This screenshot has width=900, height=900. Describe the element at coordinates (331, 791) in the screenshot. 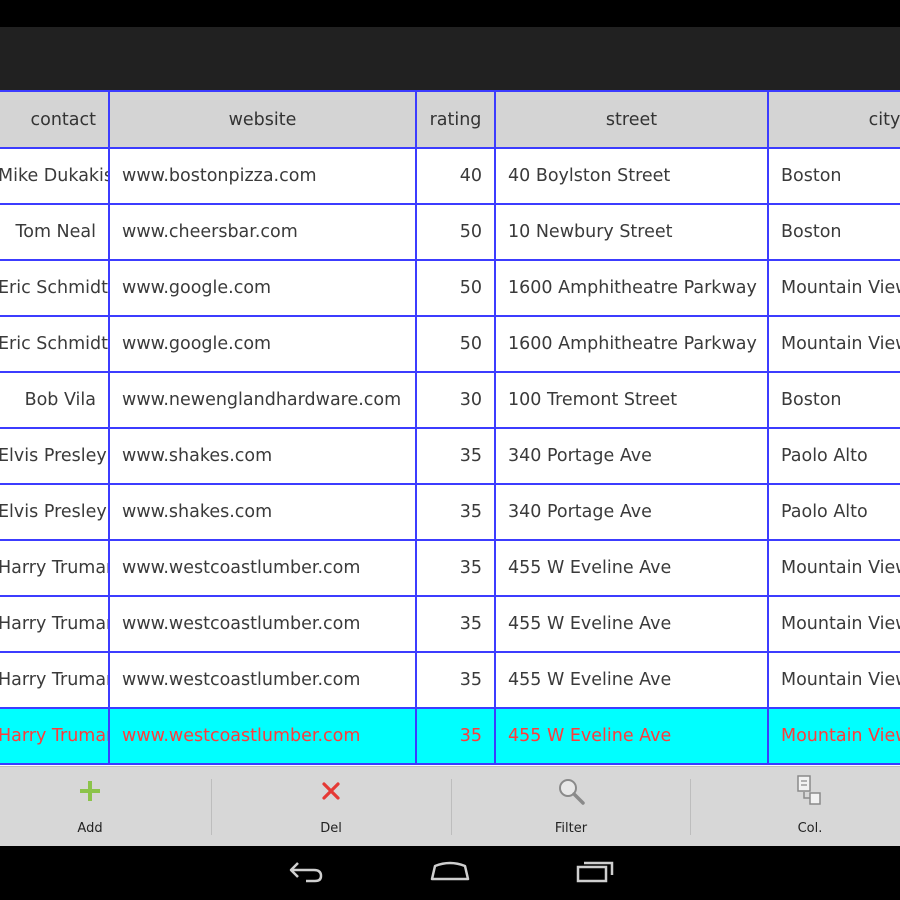

I see `close-icon` at that location.